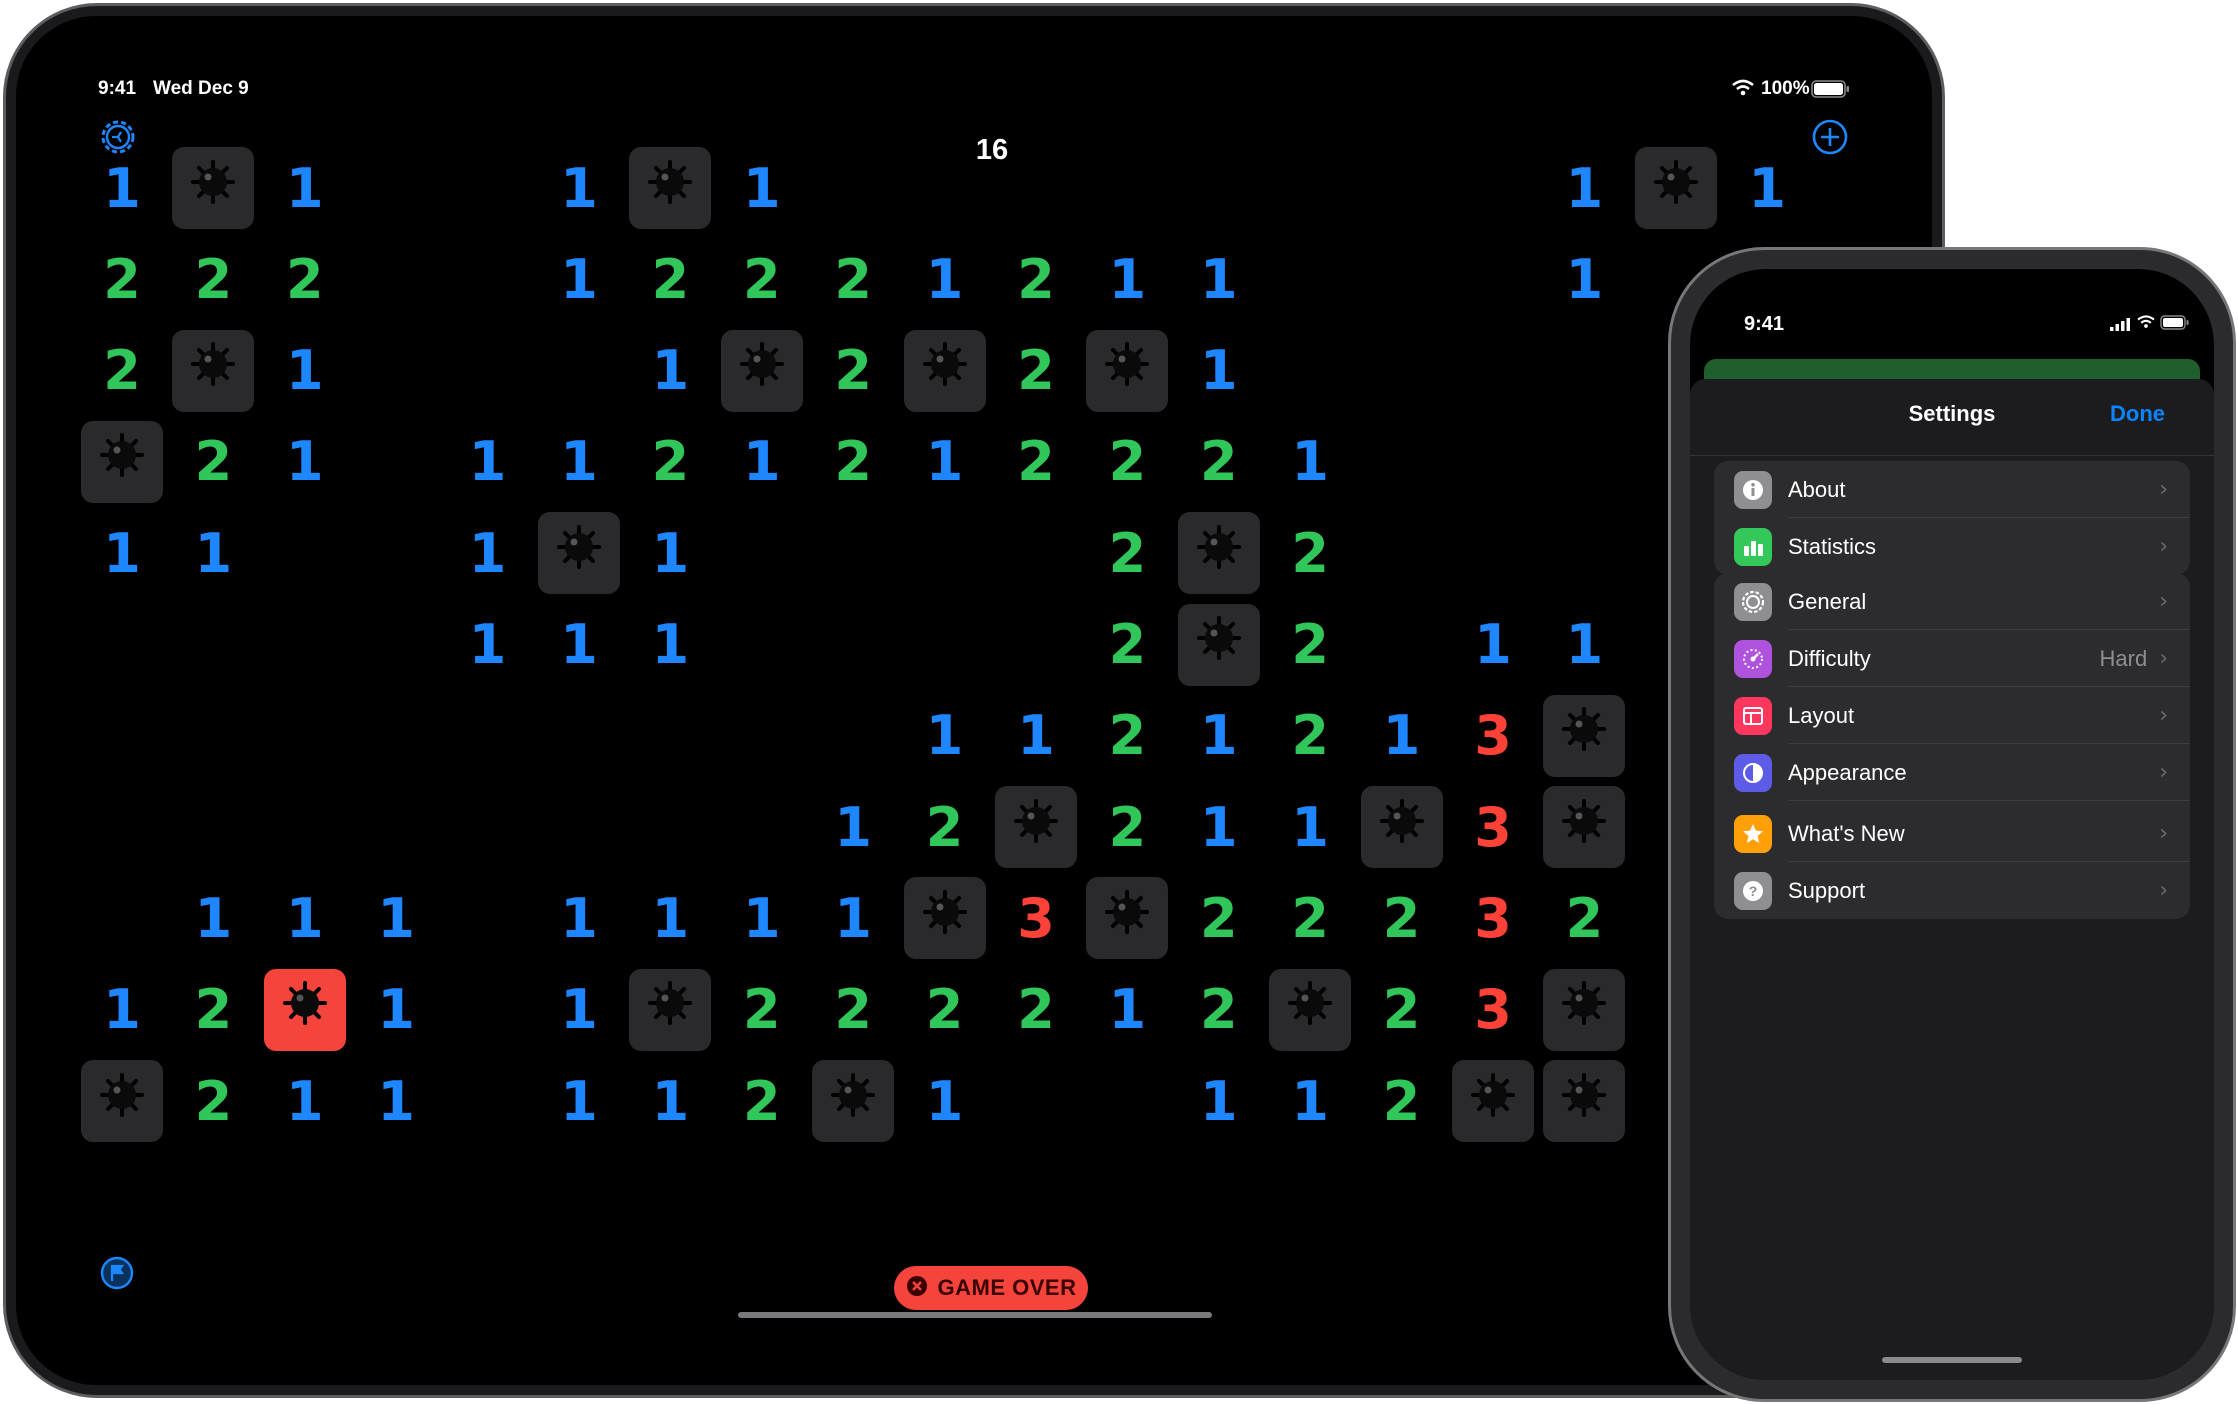  I want to click on settings-row-general: General ›, so click(1952, 601).